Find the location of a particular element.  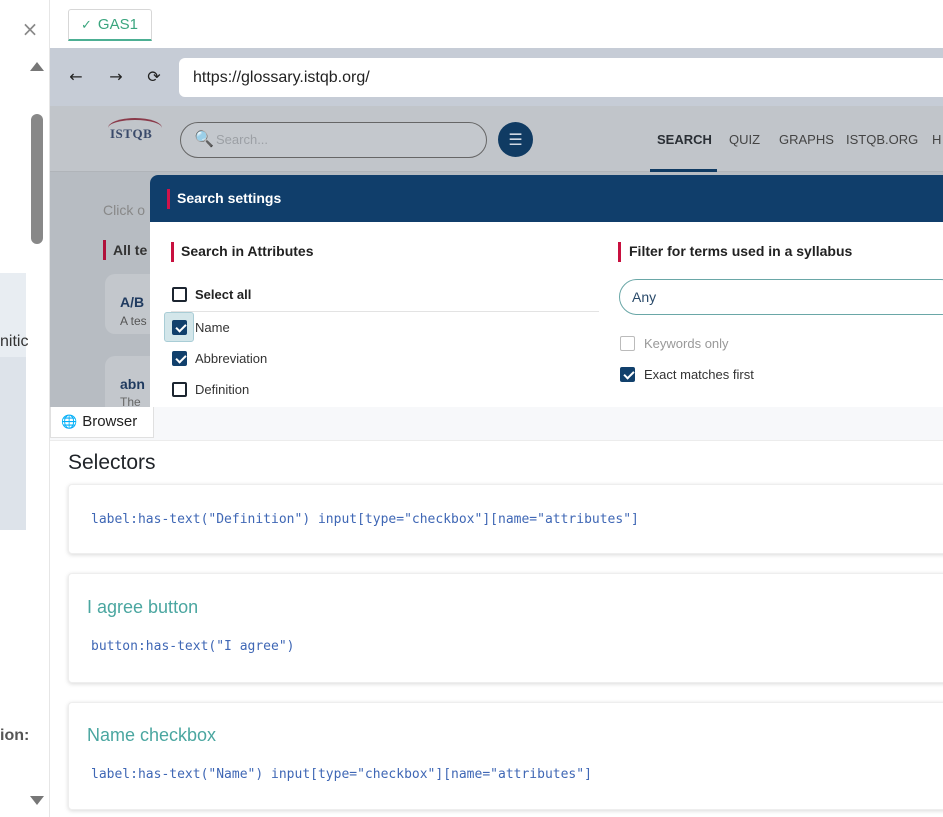

check-icon: ✓ is located at coordinates (86, 25).